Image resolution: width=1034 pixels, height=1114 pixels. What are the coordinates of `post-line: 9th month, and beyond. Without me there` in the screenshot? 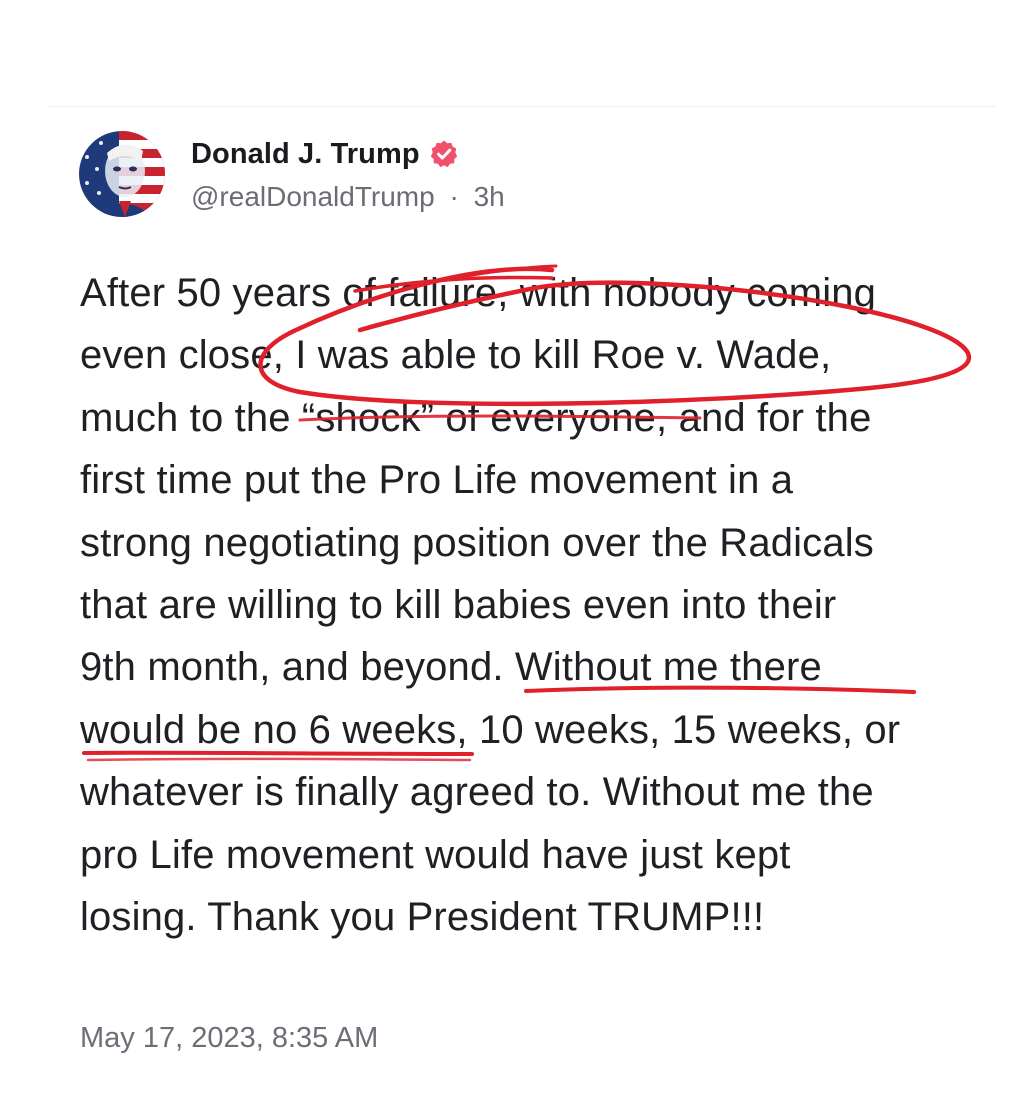 It's located at (451, 667).